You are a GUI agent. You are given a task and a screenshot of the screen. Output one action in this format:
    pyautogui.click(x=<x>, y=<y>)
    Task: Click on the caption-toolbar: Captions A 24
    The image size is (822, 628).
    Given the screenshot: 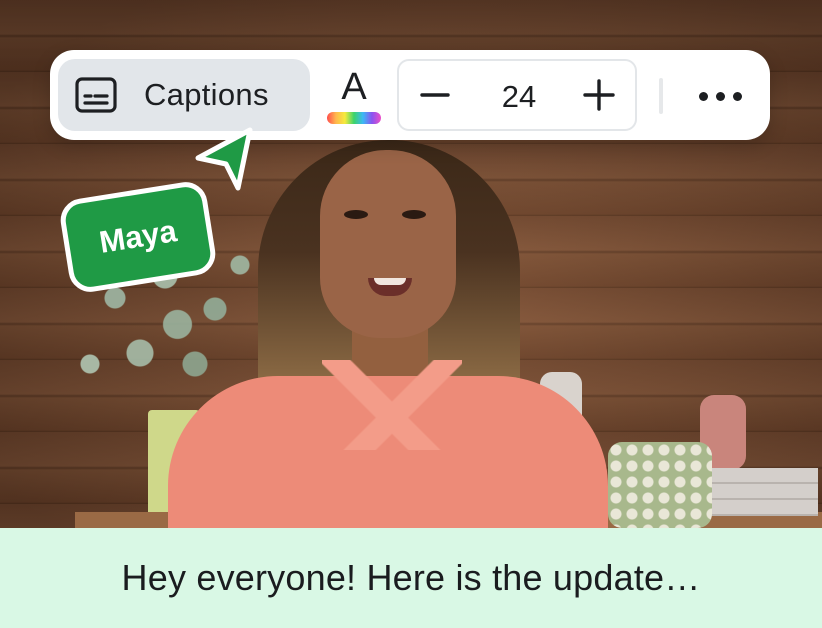 What is the action you would take?
    pyautogui.click(x=410, y=95)
    